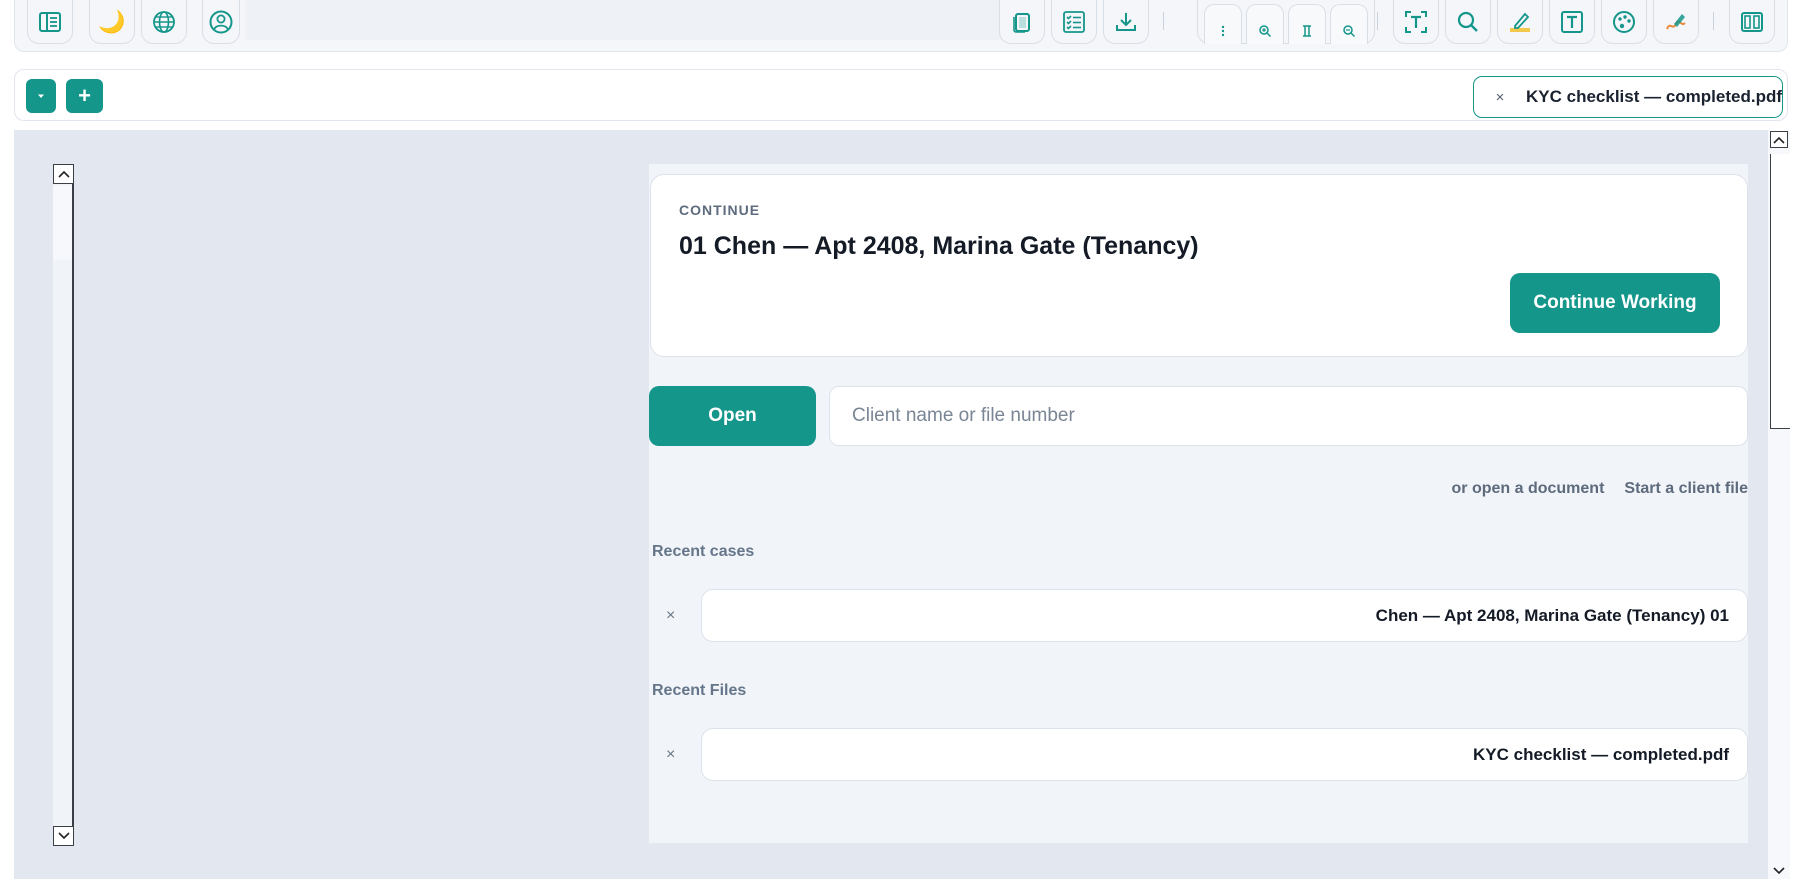  What do you see at coordinates (1654, 96) in the screenshot?
I see `document-tab-label: KYC checklist — completed.pdf` at bounding box center [1654, 96].